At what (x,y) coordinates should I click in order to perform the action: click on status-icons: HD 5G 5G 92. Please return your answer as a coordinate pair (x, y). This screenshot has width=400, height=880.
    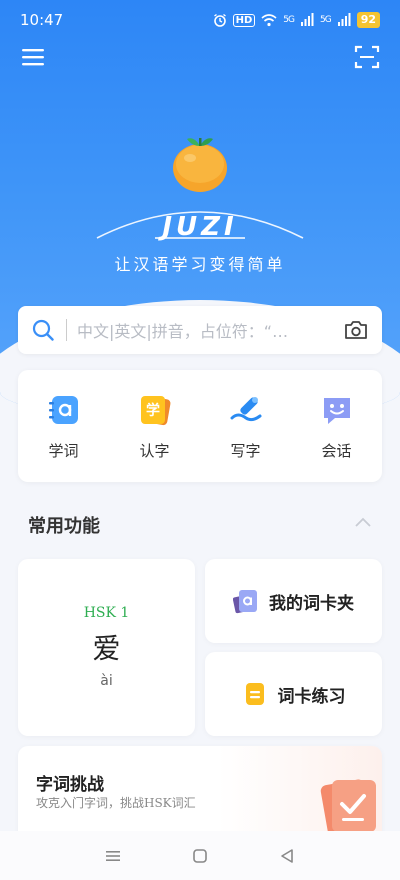
    Looking at the image, I should click on (296, 20).